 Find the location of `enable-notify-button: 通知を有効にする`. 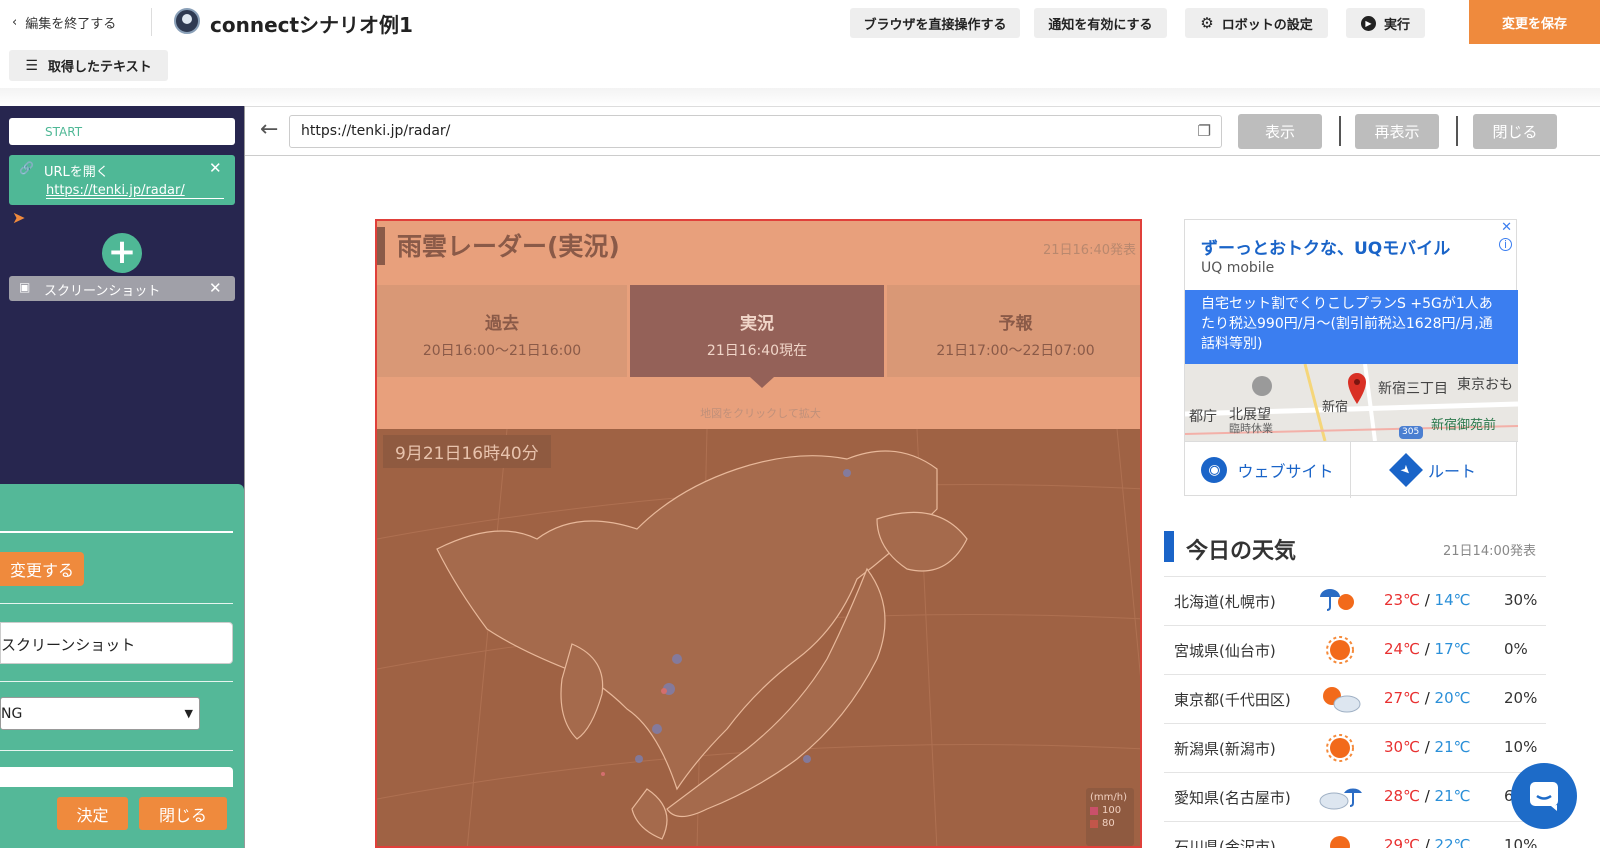

enable-notify-button: 通知を有効にする is located at coordinates (1100, 23).